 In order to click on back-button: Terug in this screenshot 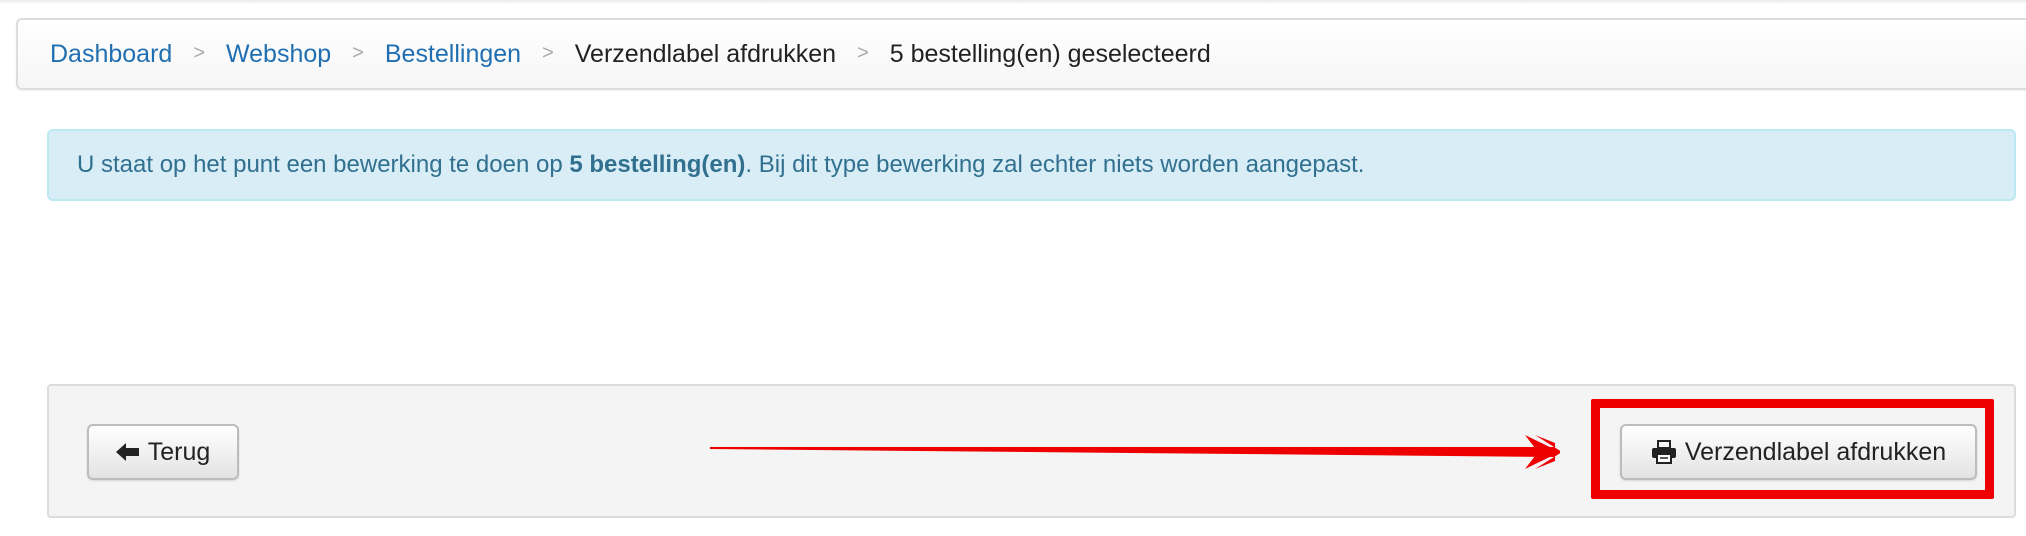, I will do `click(163, 452)`.